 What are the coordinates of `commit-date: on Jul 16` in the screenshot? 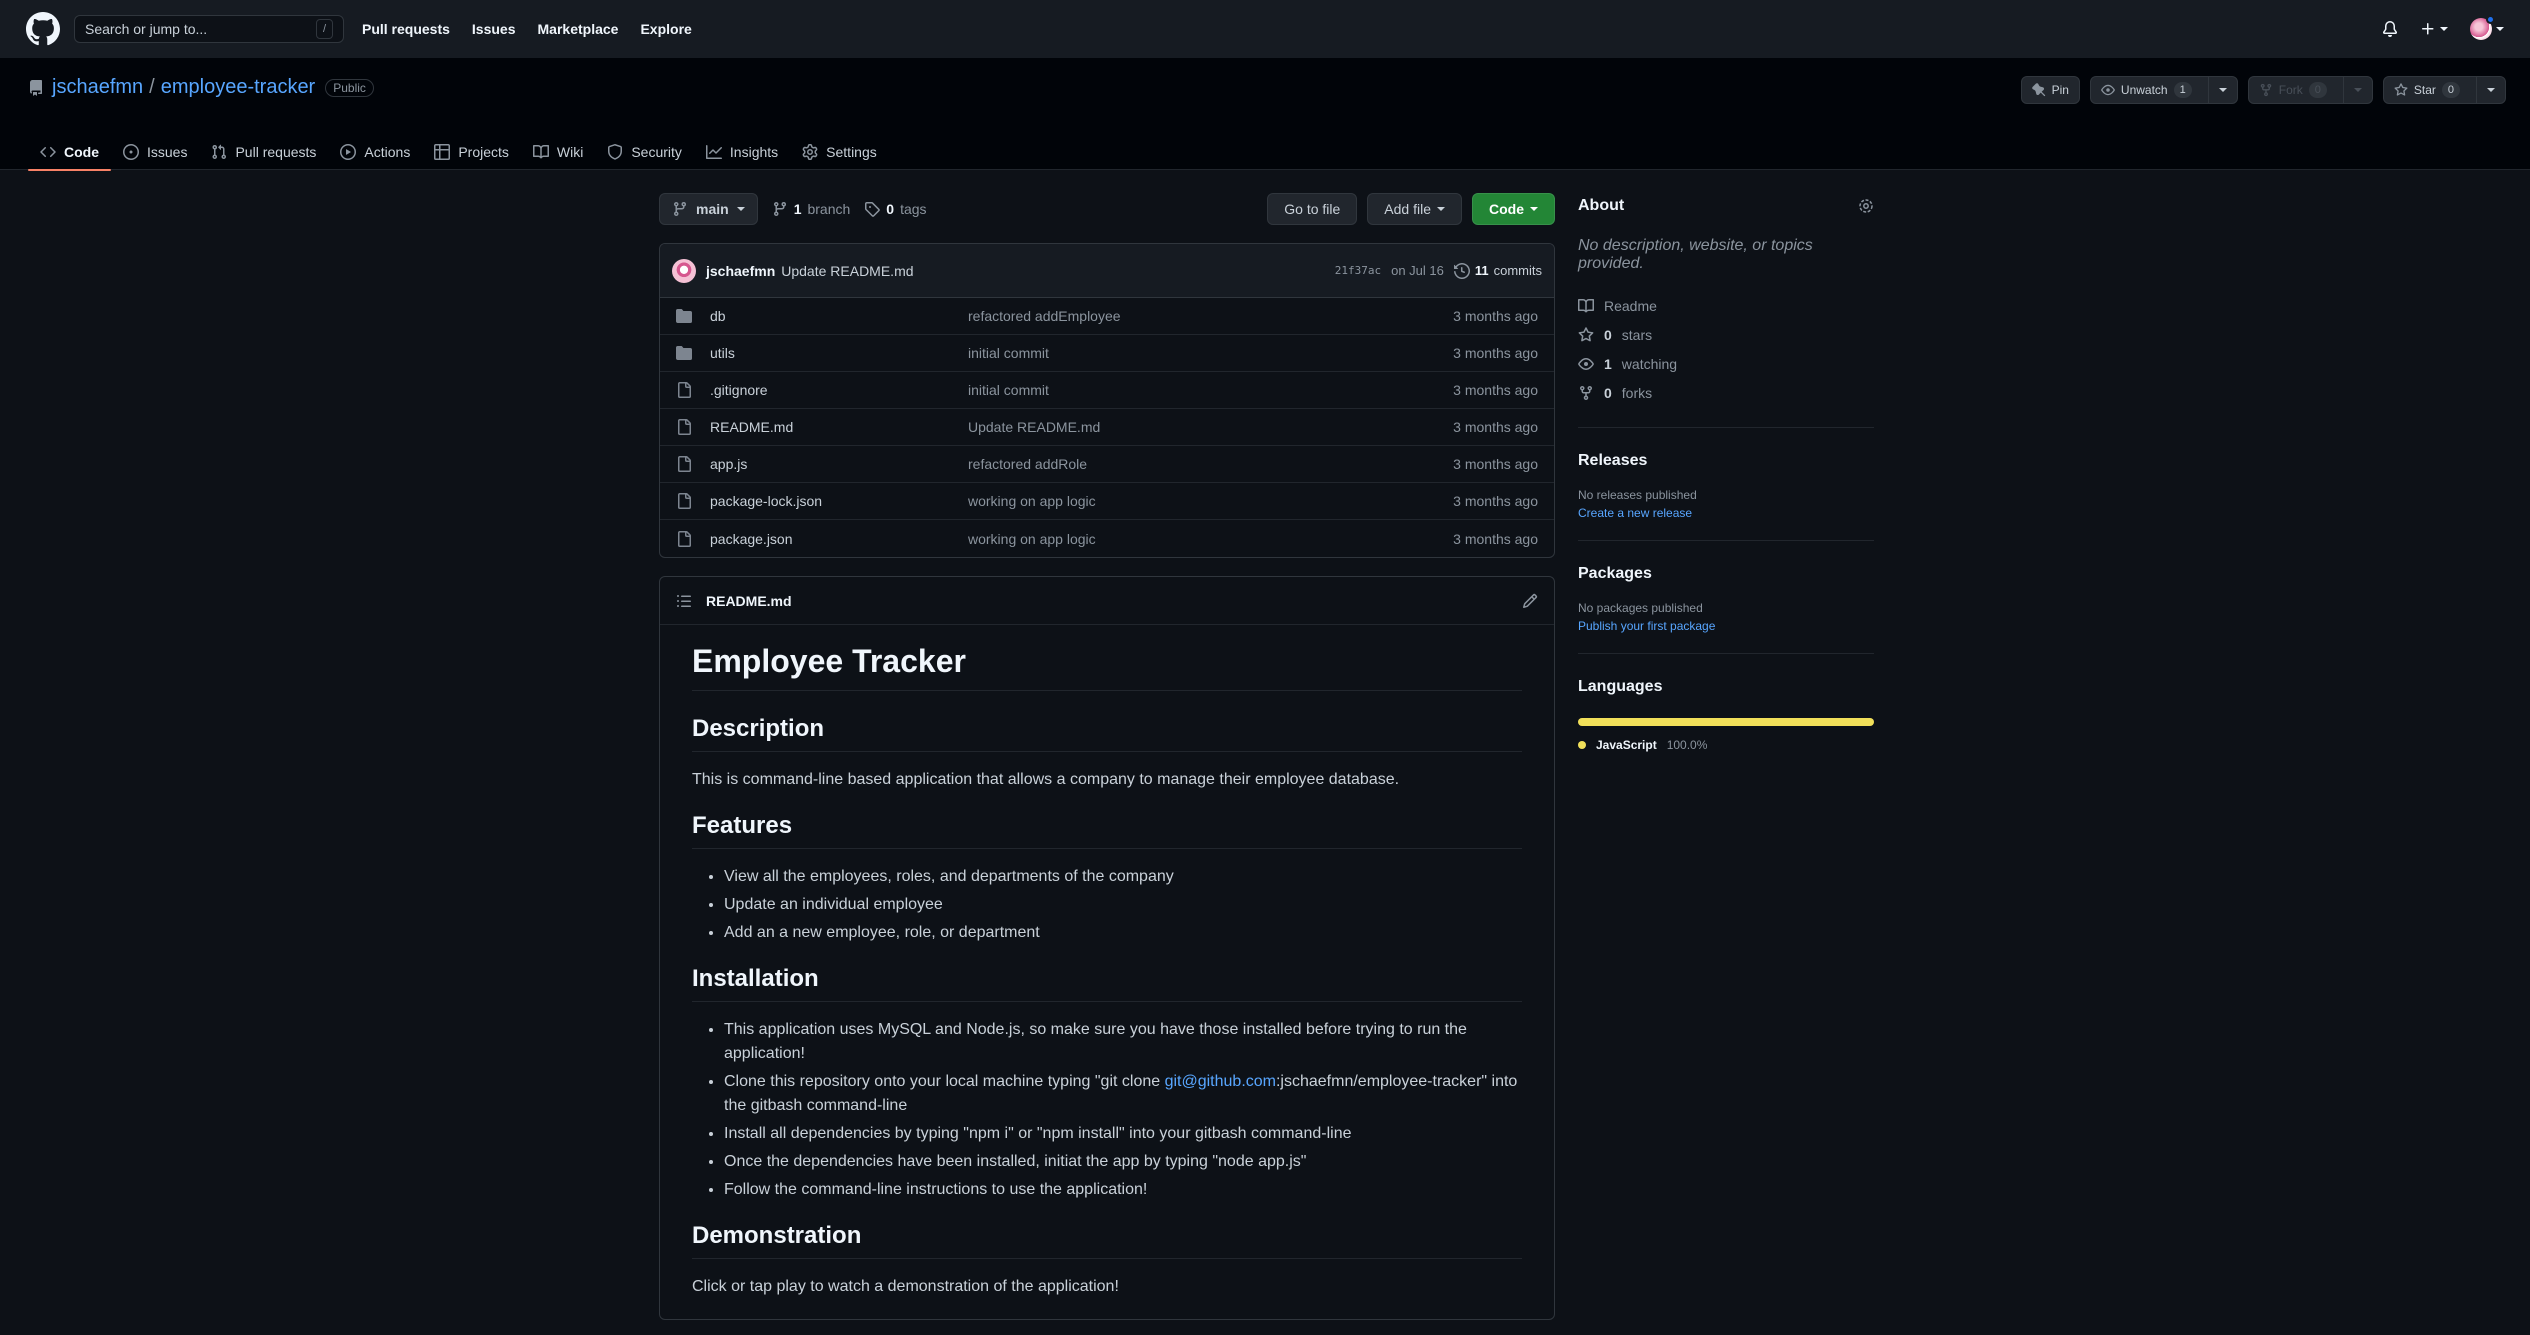 It's located at (1417, 270).